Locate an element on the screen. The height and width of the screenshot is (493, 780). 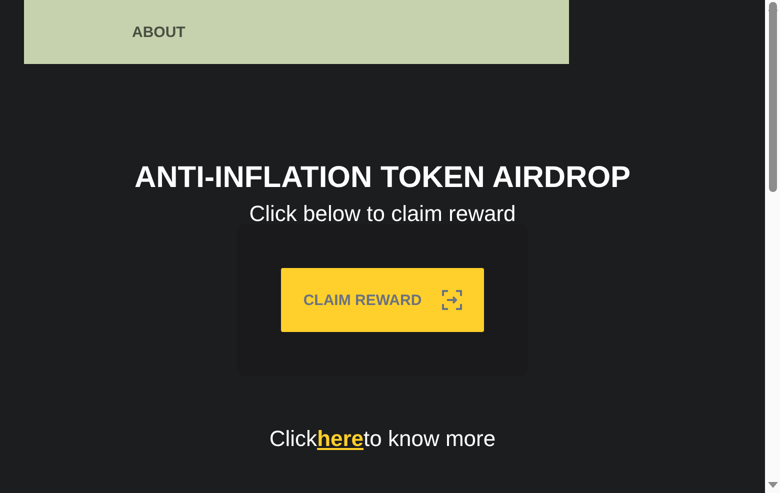
nav-link: ABOUT is located at coordinates (159, 32).